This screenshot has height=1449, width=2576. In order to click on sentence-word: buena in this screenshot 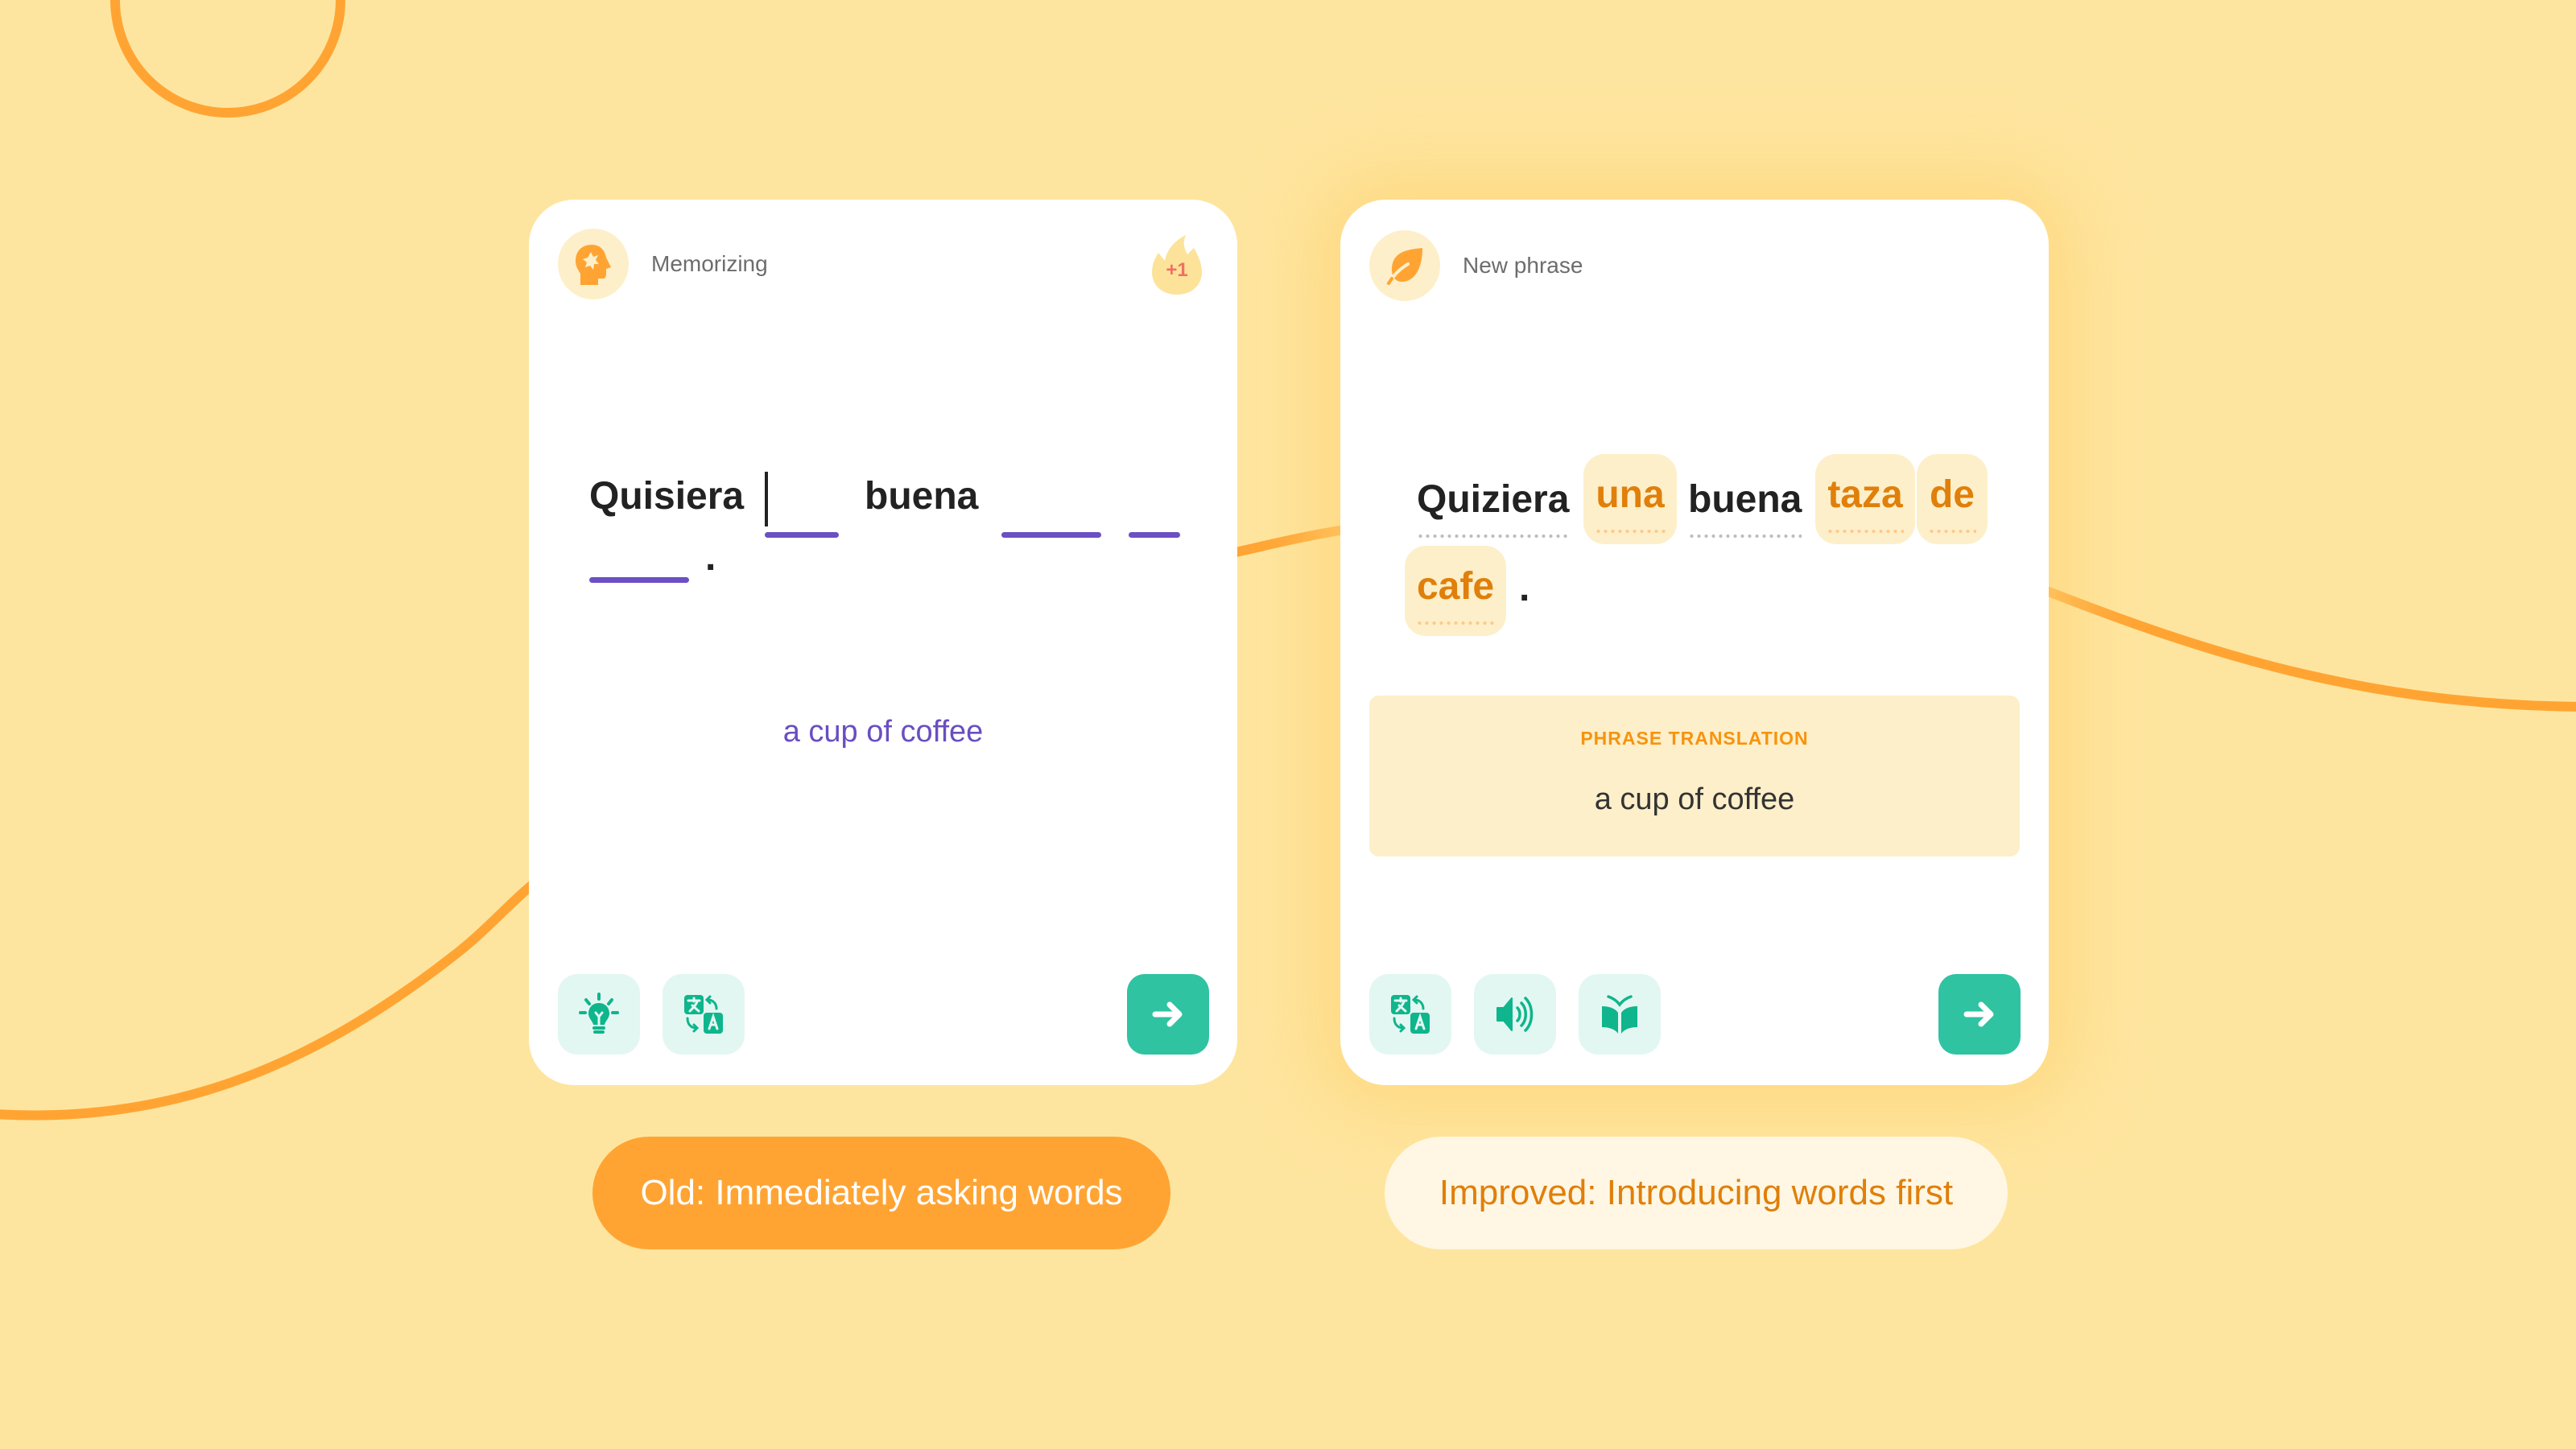, I will do `click(922, 496)`.